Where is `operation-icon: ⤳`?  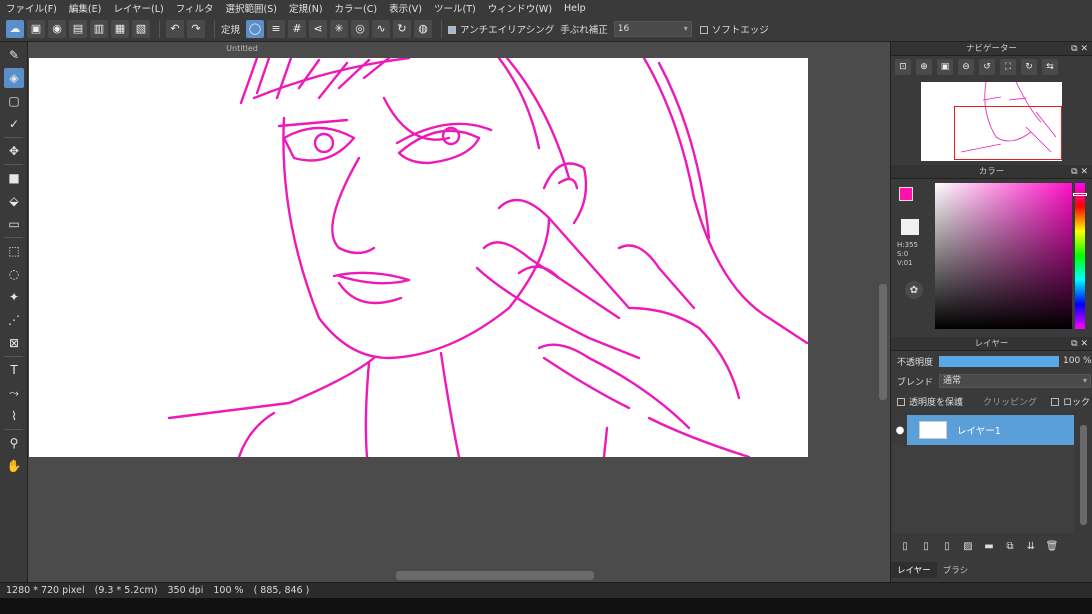 operation-icon: ⤳ is located at coordinates (14, 393).